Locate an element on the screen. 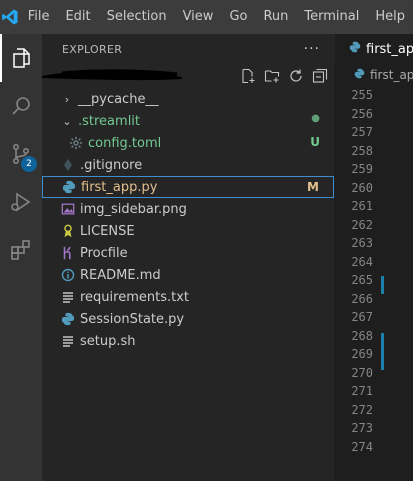  image-file-icon is located at coordinates (68, 209).